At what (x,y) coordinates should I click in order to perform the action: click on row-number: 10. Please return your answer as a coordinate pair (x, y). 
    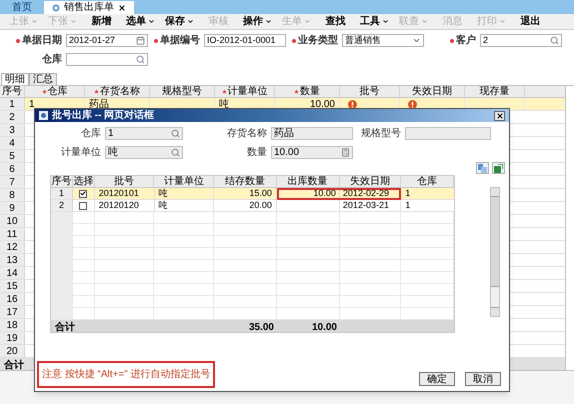
    Looking at the image, I should click on (12, 221).